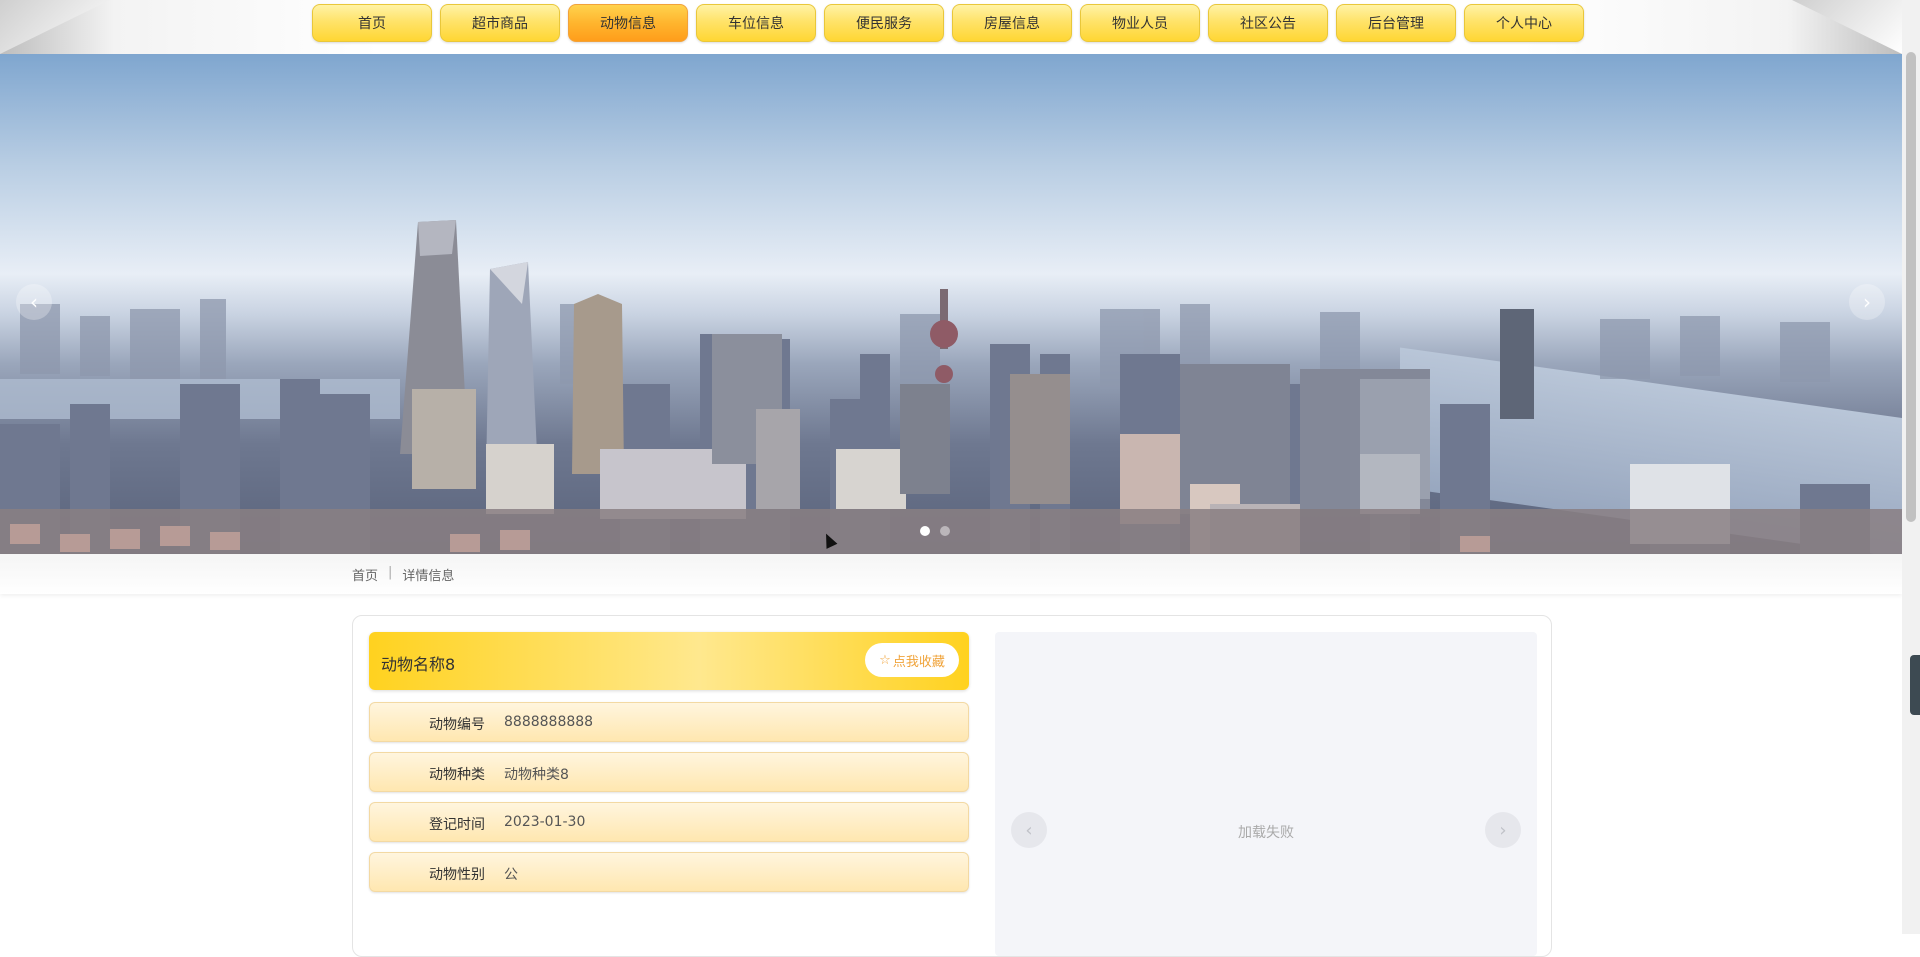 The height and width of the screenshot is (957, 1920). What do you see at coordinates (669, 822) in the screenshot?
I see `field-row-register-time: 登记时间 2023-01-30` at bounding box center [669, 822].